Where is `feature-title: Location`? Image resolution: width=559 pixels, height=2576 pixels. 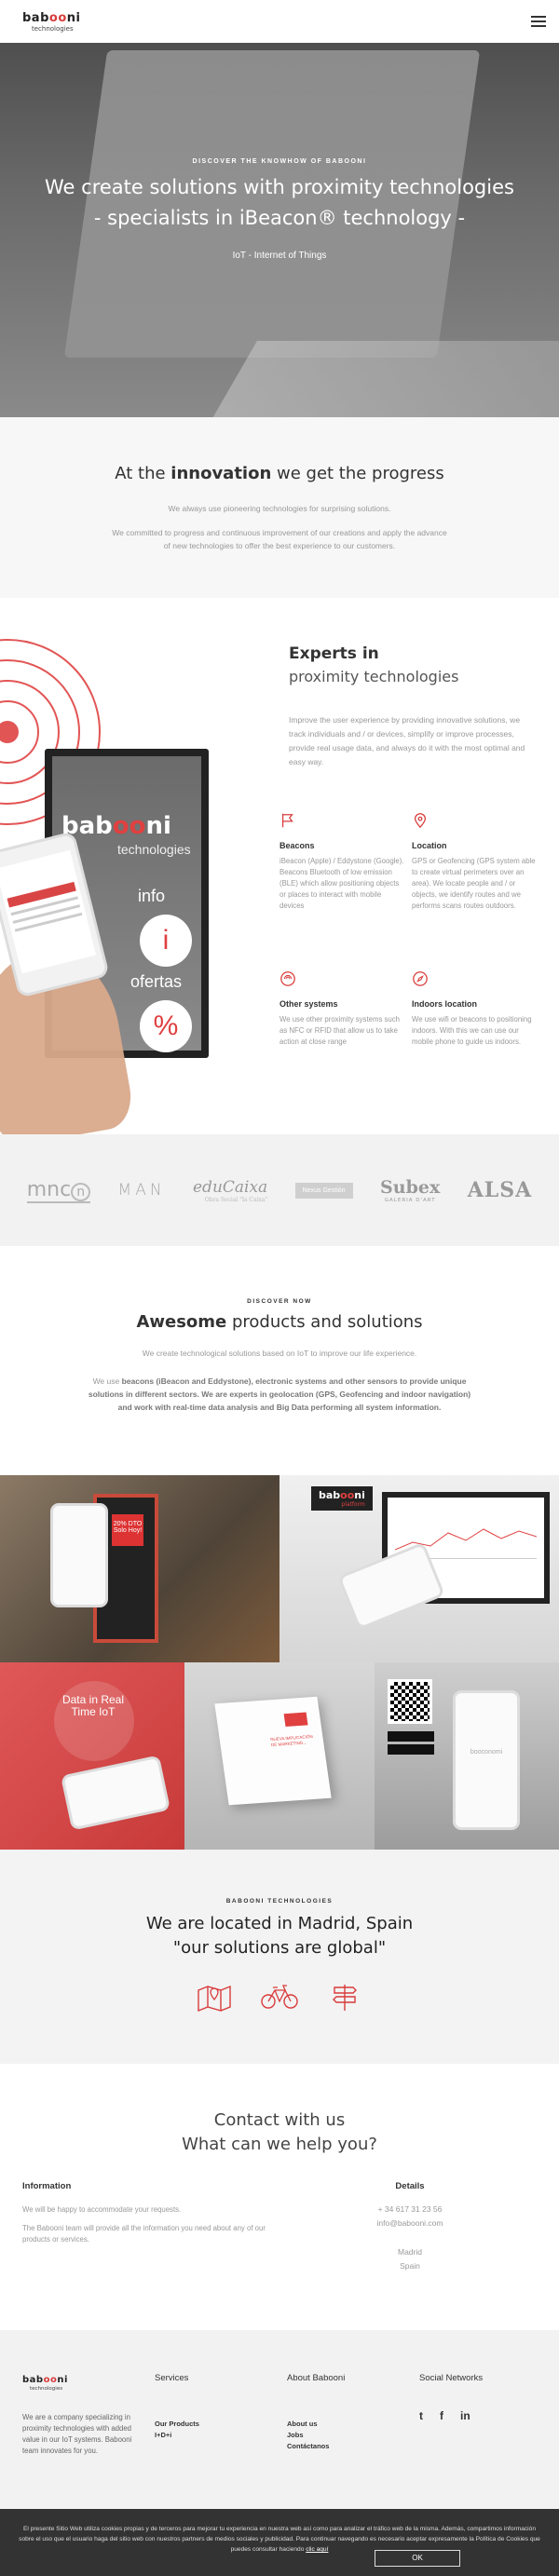
feature-title: Location is located at coordinates (429, 845).